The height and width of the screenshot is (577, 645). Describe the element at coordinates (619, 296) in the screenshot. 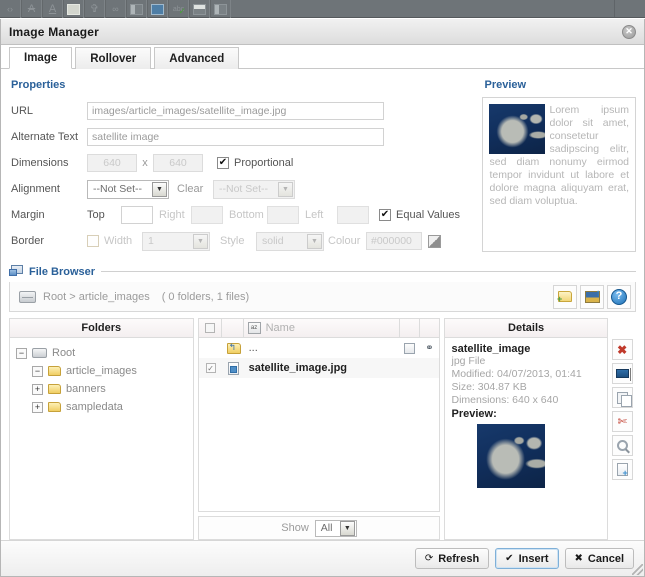

I see `help-icon: ?` at that location.